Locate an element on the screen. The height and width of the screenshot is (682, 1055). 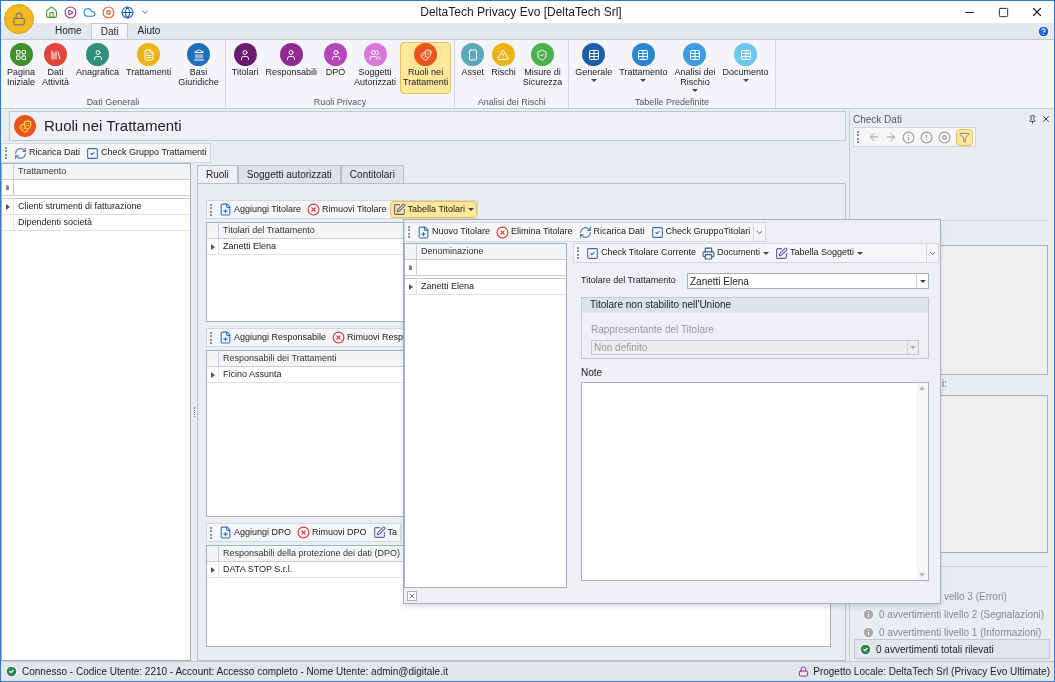
ribbon-button: Asset is located at coordinates (473, 68).